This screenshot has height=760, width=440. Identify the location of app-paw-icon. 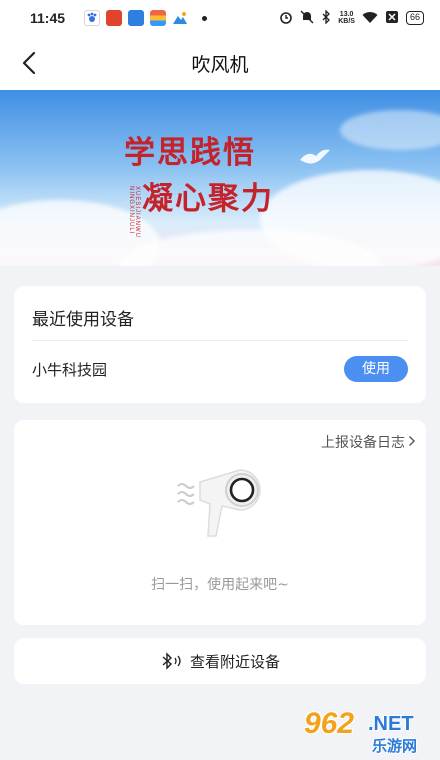
(92, 18).